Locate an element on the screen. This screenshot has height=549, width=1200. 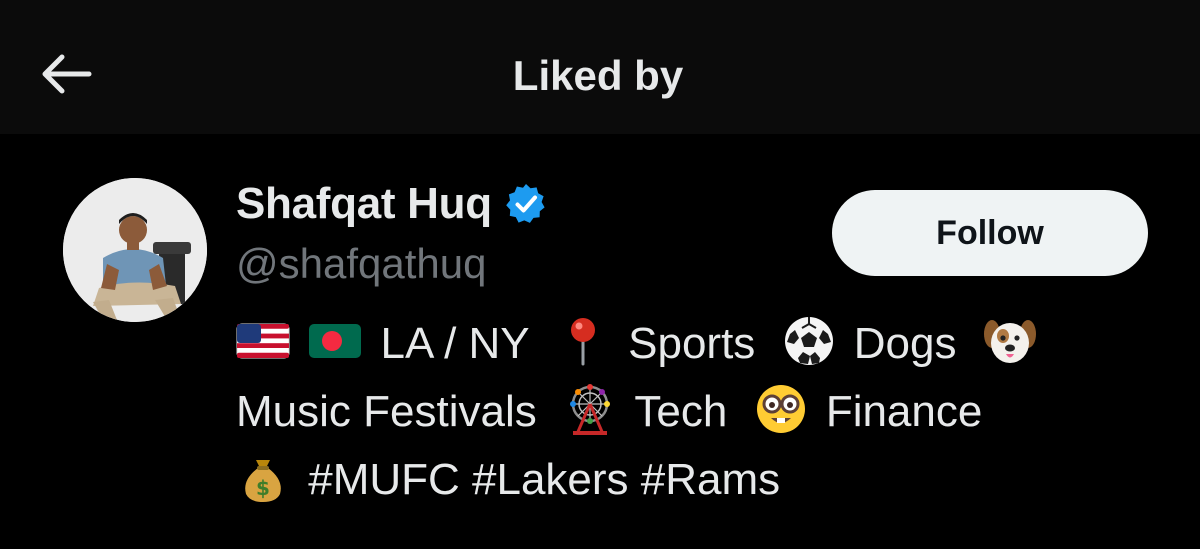
us-flag-icon is located at coordinates (263, 341).